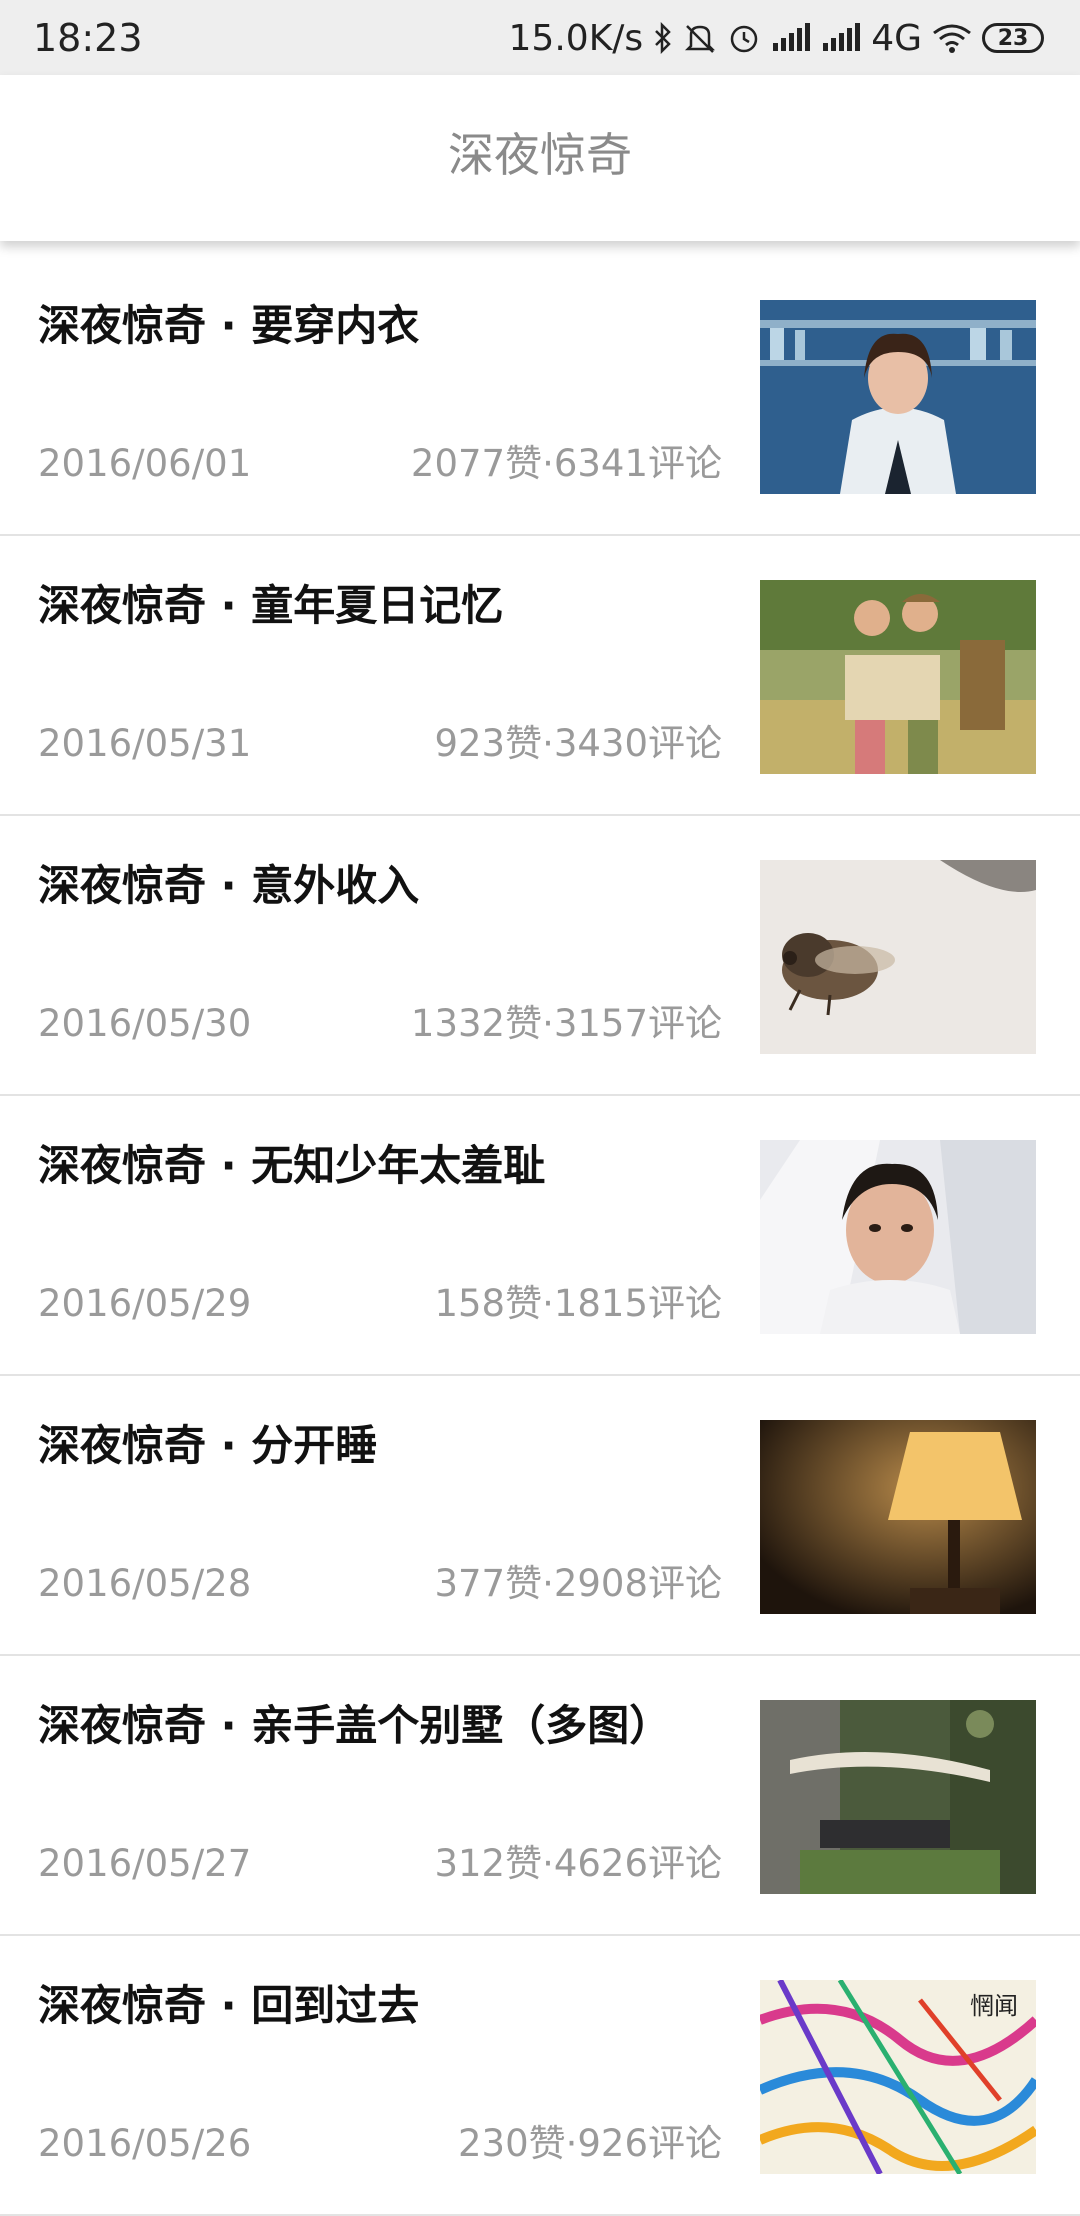 The height and width of the screenshot is (2216, 1080). Describe the element at coordinates (700, 38) in the screenshot. I see `mute-icon` at that location.